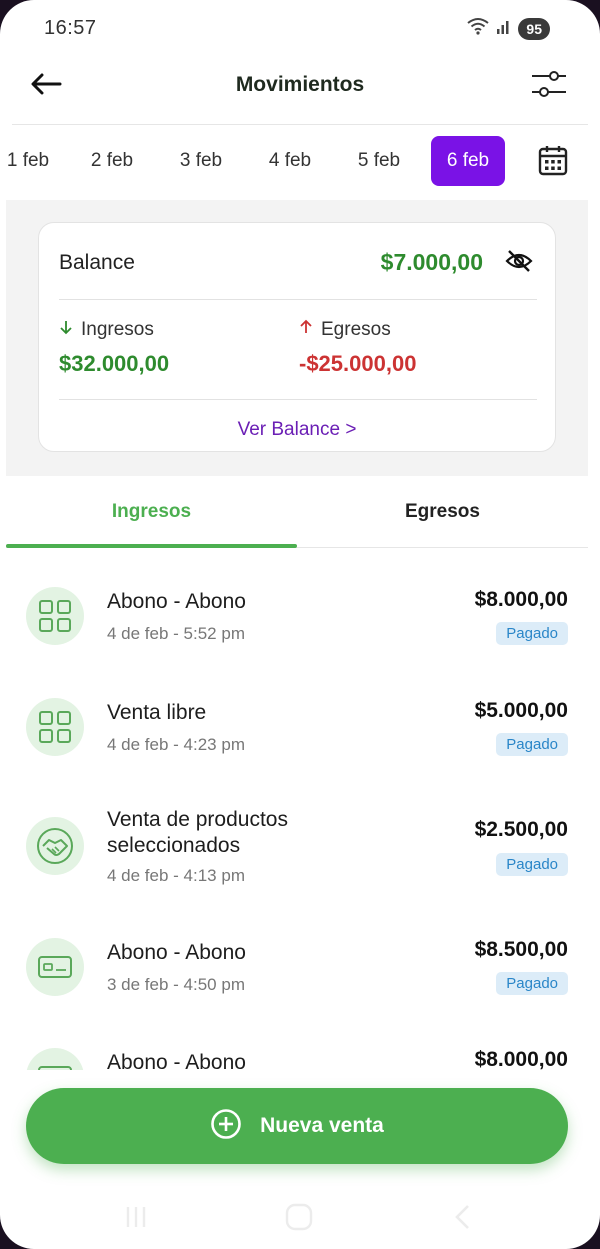 This screenshot has height=1249, width=600. Describe the element at coordinates (66, 330) in the screenshot. I see `arrow-down-icon` at that location.